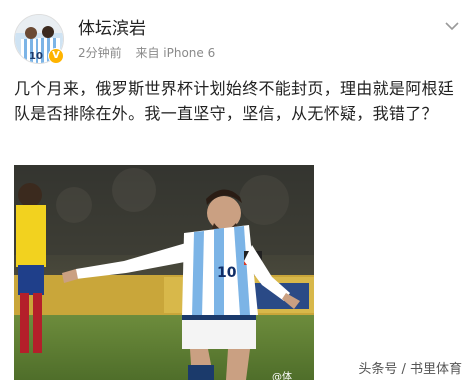 The image size is (474, 383). What do you see at coordinates (175, 53) in the screenshot?
I see `post-device: 来自 iPhone 6` at bounding box center [175, 53].